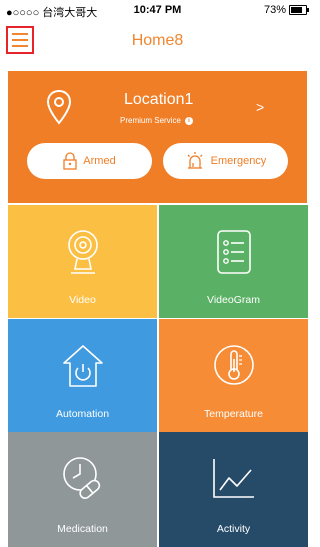 The width and height of the screenshot is (320, 547). Describe the element at coordinates (70, 161) in the screenshot. I see `lock-icon` at that location.